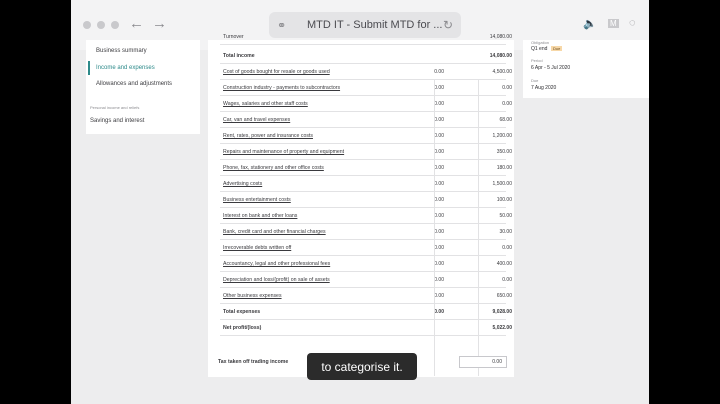  I want to click on row-label: Rent, rates, power and insurance costs, so click(268, 136).